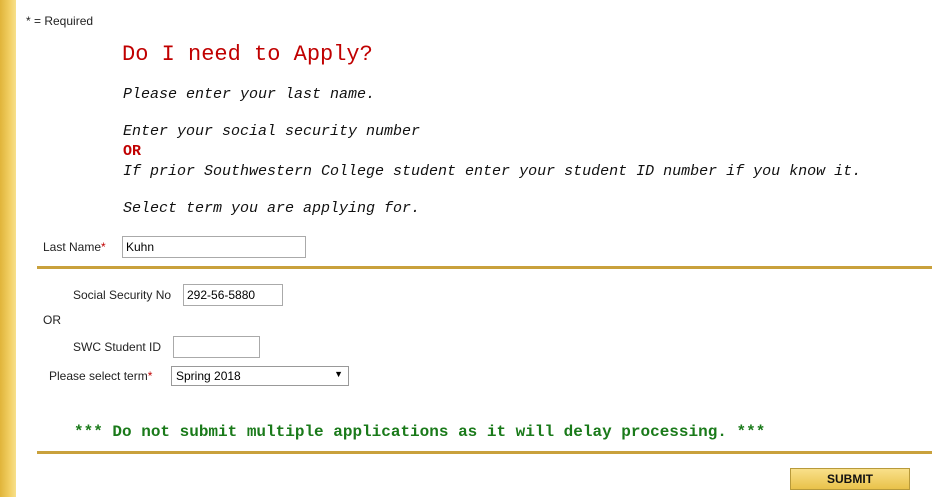  What do you see at coordinates (484, 452) in the screenshot?
I see `divider-bottom` at bounding box center [484, 452].